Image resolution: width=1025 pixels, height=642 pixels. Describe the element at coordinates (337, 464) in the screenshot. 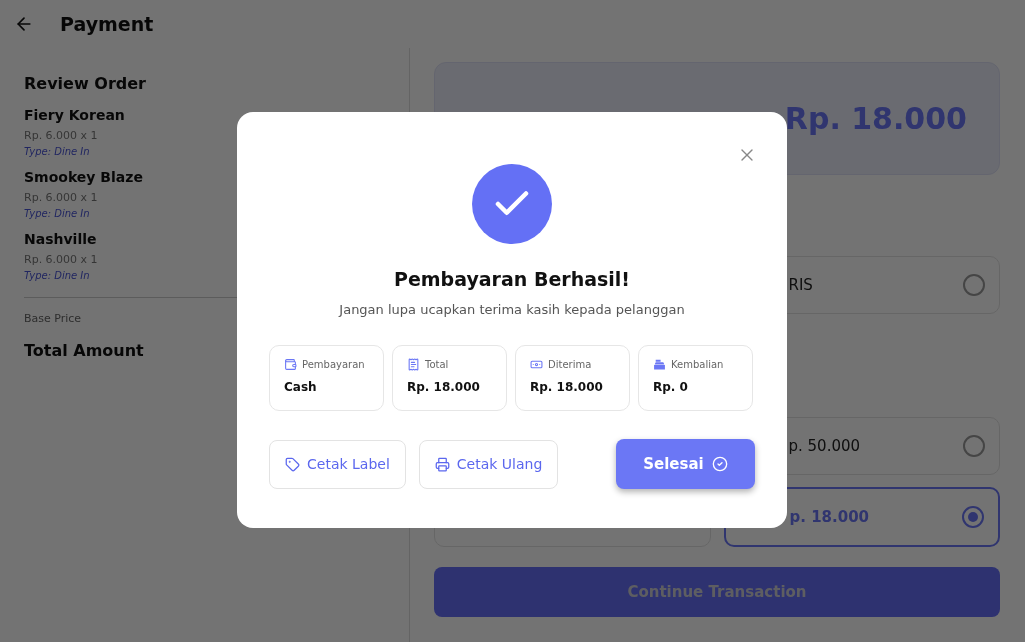

I see `print-label-button: Cetak Label` at that location.